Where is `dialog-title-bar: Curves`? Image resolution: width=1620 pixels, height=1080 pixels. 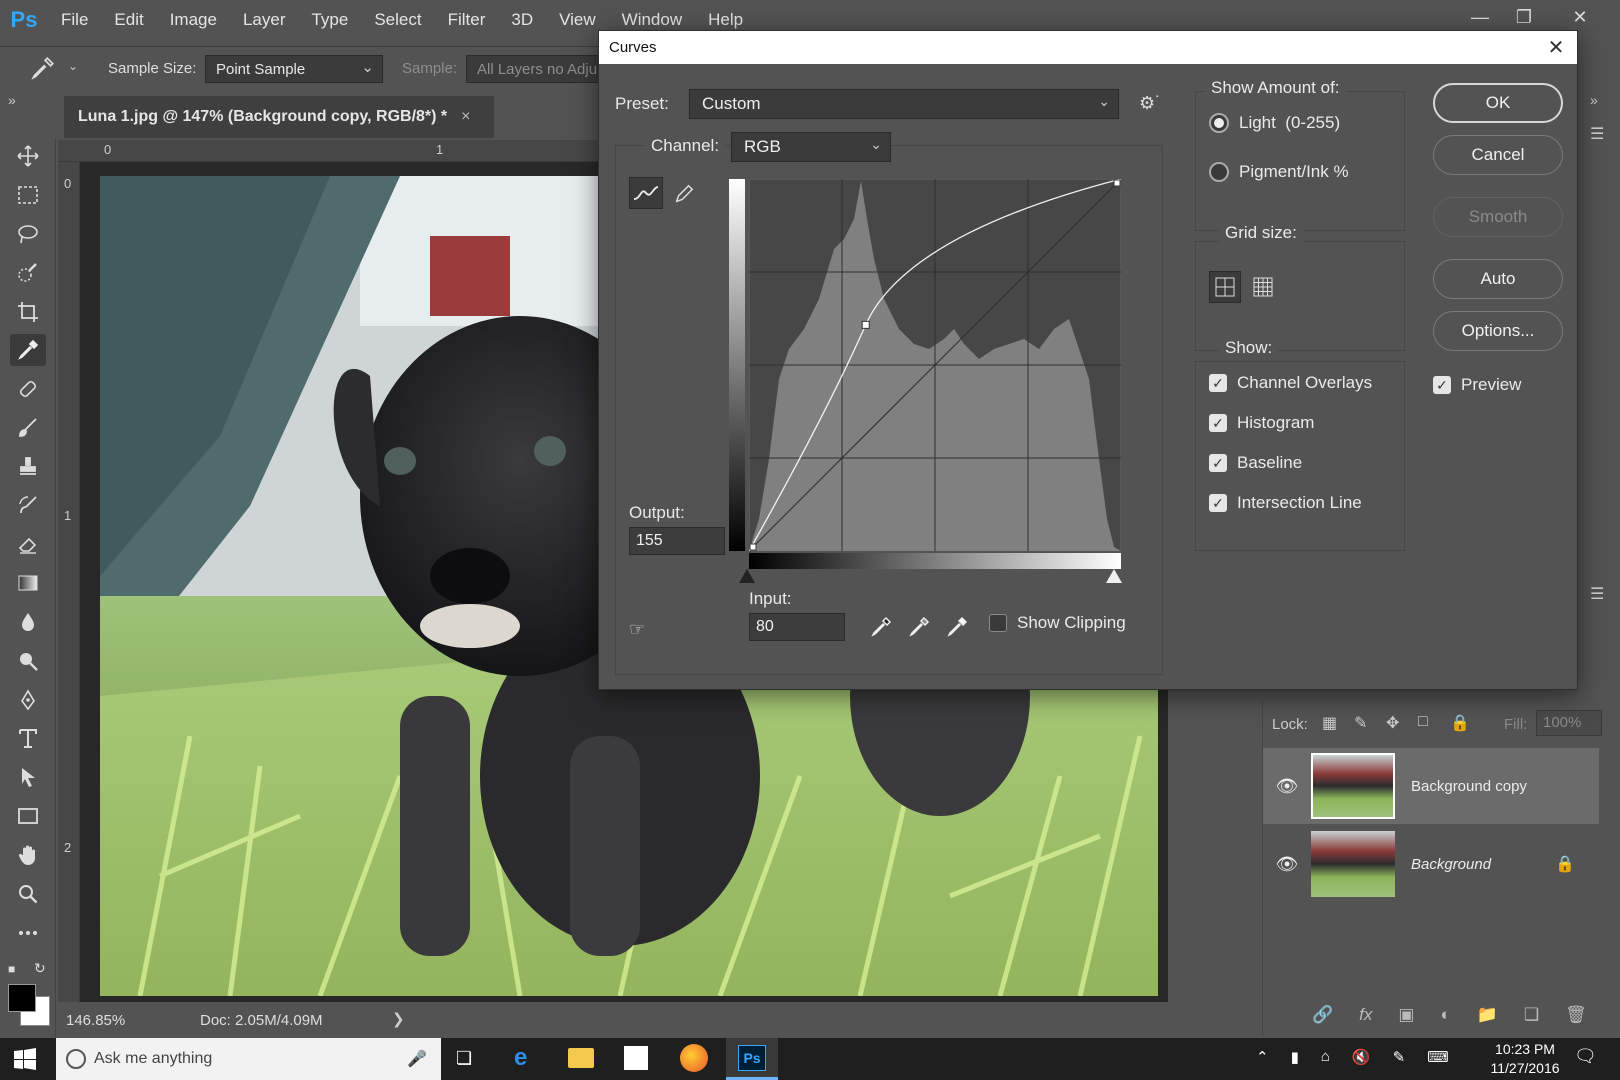 dialog-title-bar: Curves is located at coordinates (1088, 47).